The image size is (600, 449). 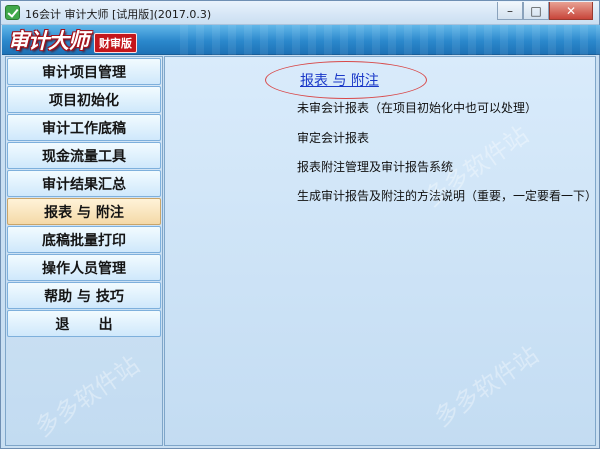 I want to click on sidebar-item-cashflow-tools: 现金流量工具, so click(x=84, y=155).